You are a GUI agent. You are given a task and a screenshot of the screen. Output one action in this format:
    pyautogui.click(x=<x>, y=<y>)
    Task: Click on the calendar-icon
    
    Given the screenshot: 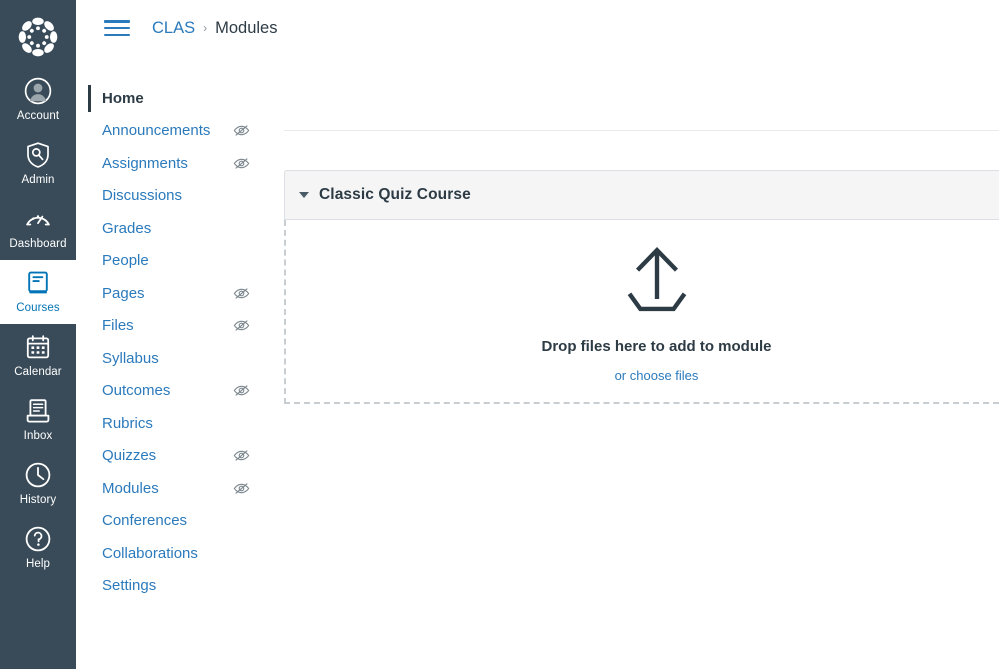 What is the action you would take?
    pyautogui.click(x=38, y=347)
    